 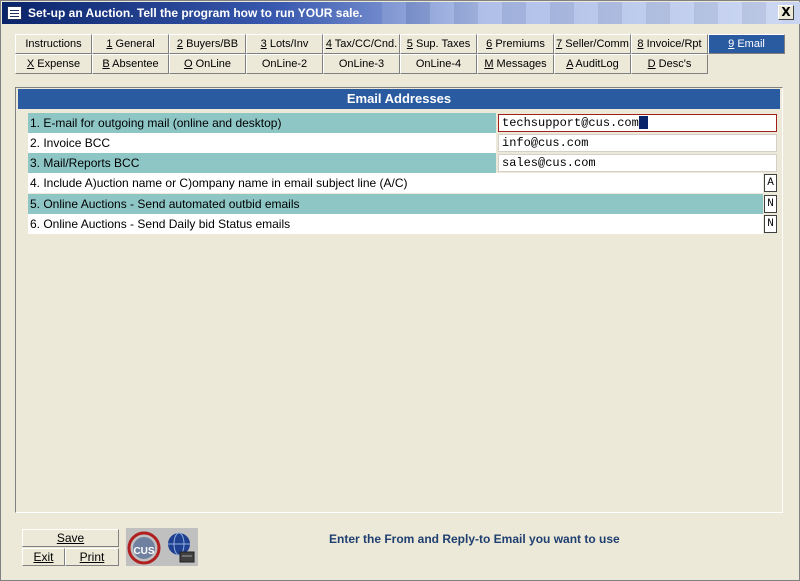 I want to click on app-window-icon, so click(x=14, y=13).